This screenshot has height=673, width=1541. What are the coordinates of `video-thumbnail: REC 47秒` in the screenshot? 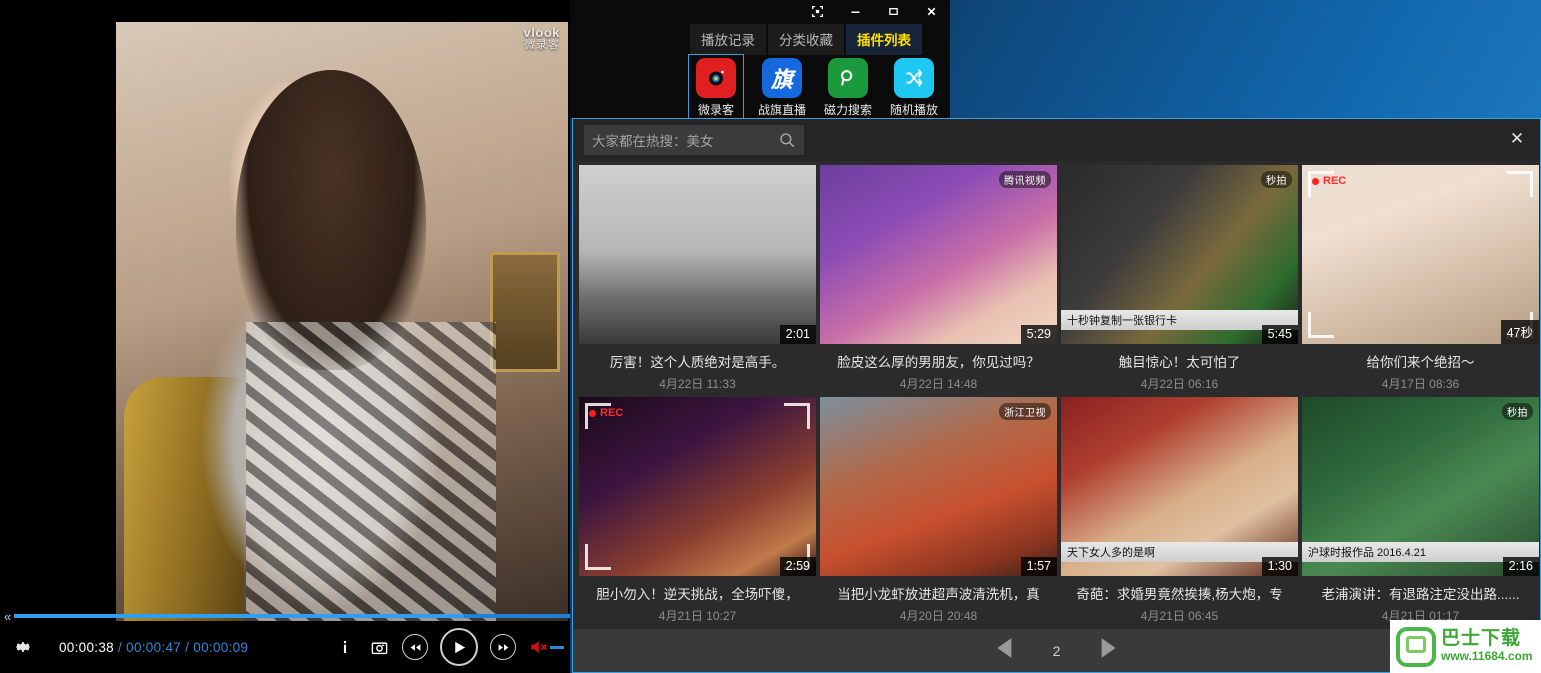 It's located at (1420, 254).